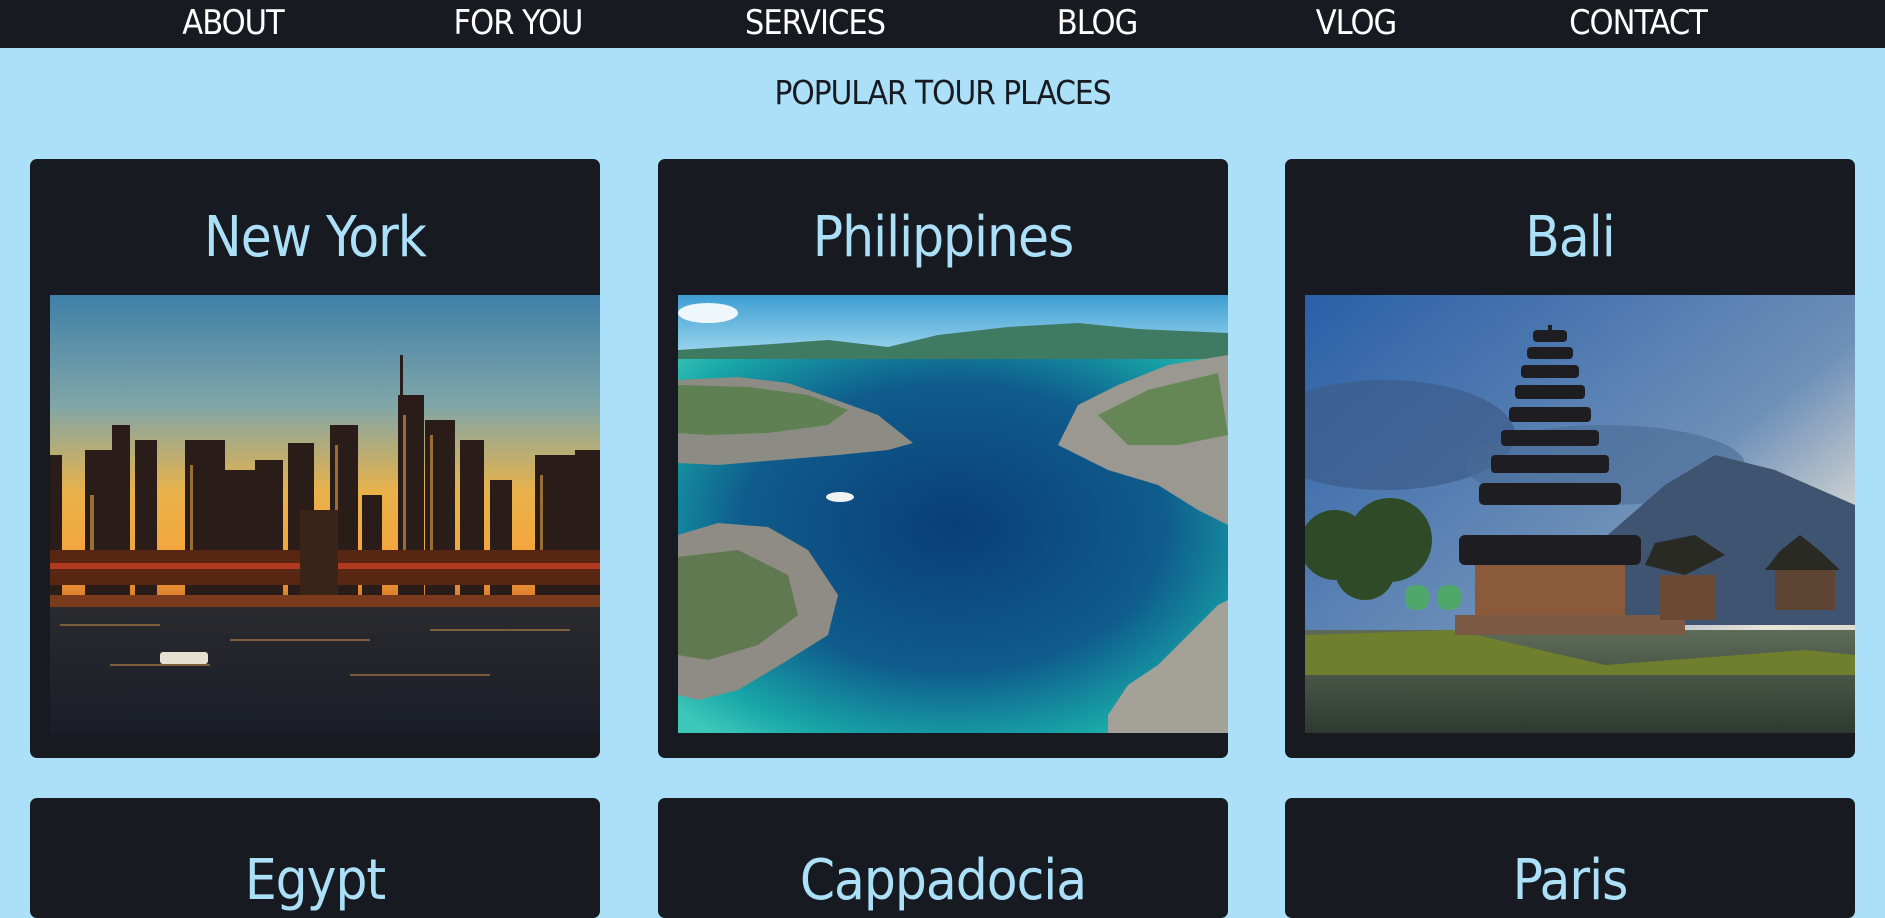 The image size is (1885, 918). Describe the element at coordinates (315, 880) in the screenshot. I see `card-title: Egypt` at that location.